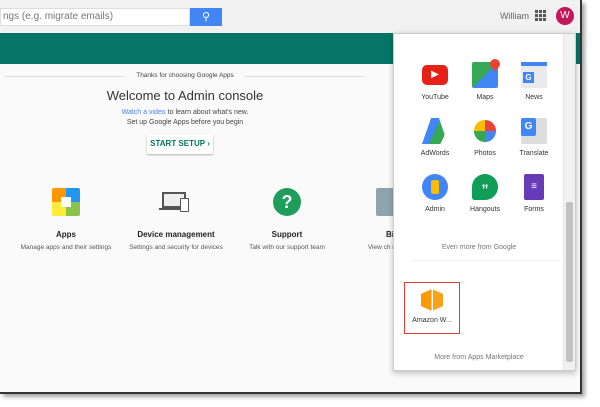  I want to click on hangouts-icon: ”, so click(485, 187).